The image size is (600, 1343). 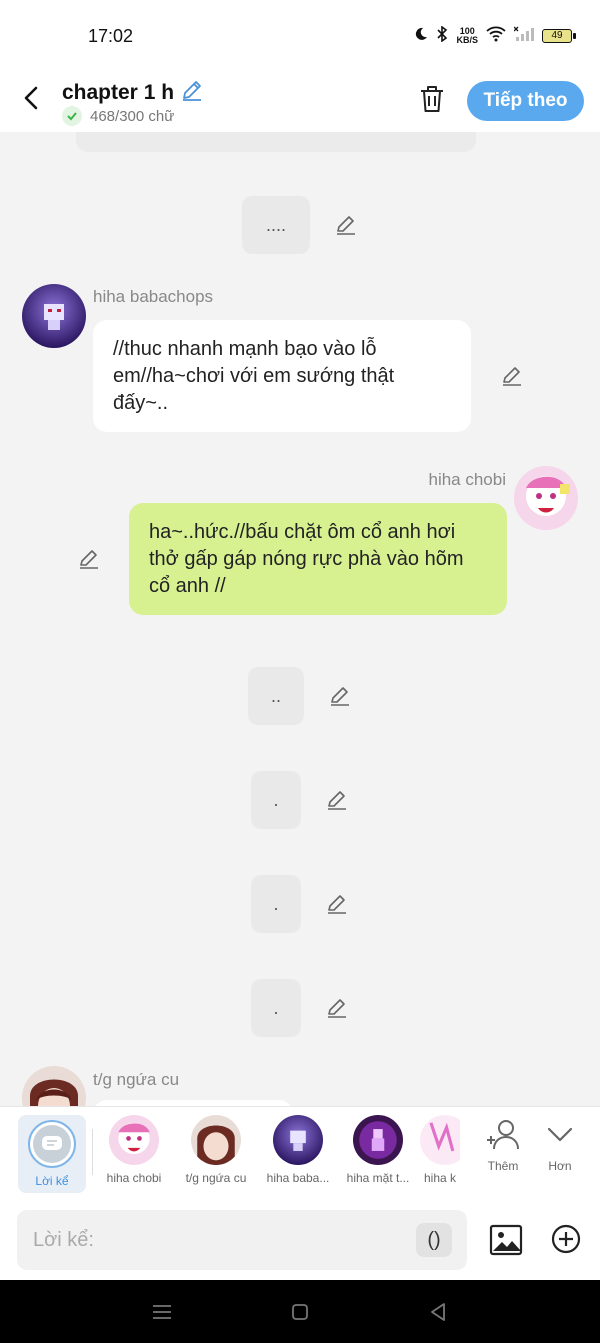 I want to click on chat-bubble-icon, so click(x=52, y=1144).